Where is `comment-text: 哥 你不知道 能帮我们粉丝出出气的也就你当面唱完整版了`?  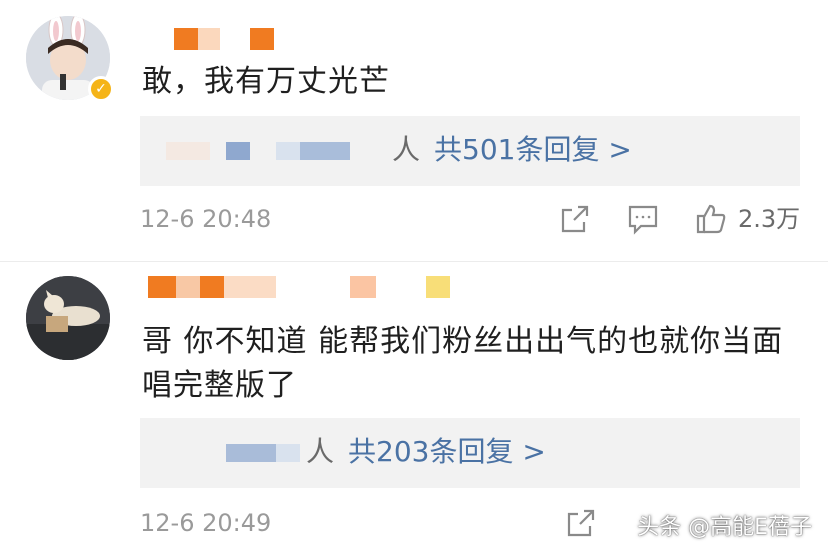 comment-text: 哥 你不知道 能帮我们粉丝出出气的也就你当面唱完整版了 is located at coordinates (463, 363).